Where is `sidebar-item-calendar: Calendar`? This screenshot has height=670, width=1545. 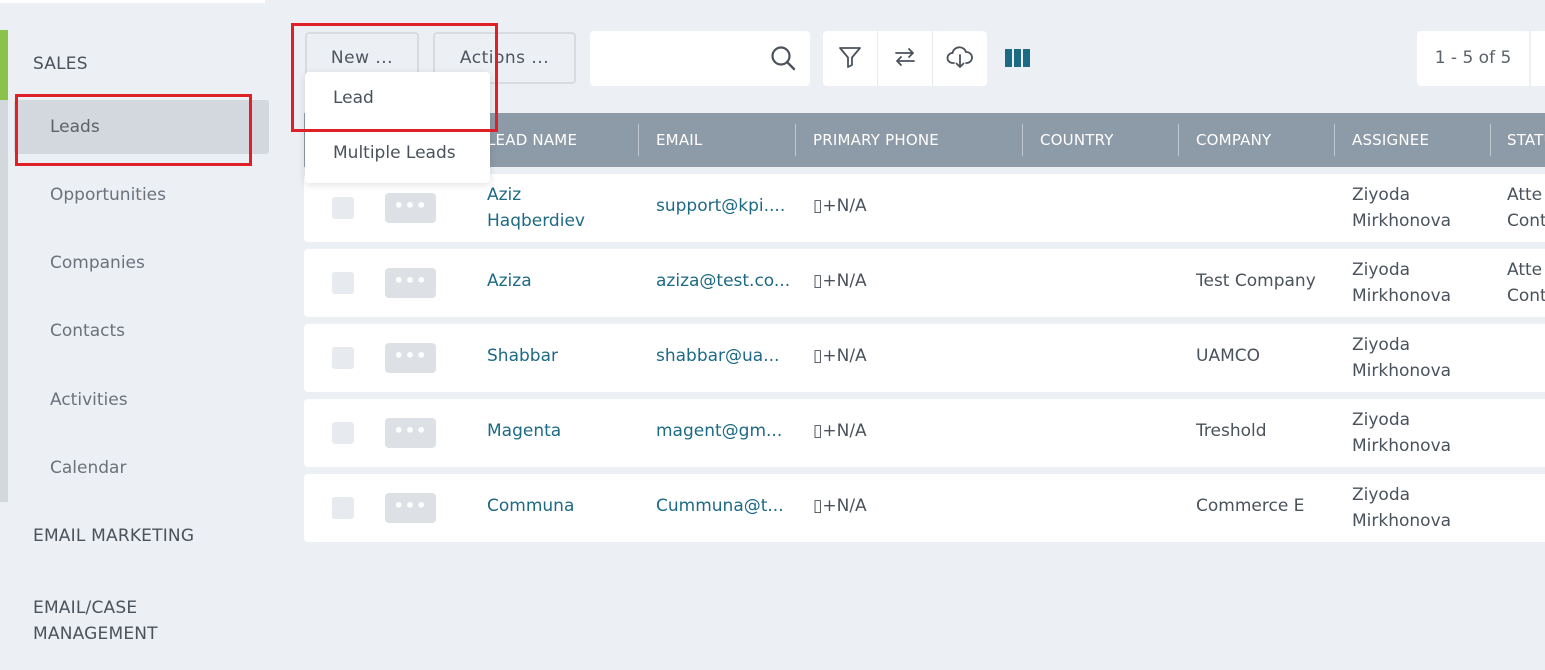
sidebar-item-calendar: Calendar is located at coordinates (141, 468).